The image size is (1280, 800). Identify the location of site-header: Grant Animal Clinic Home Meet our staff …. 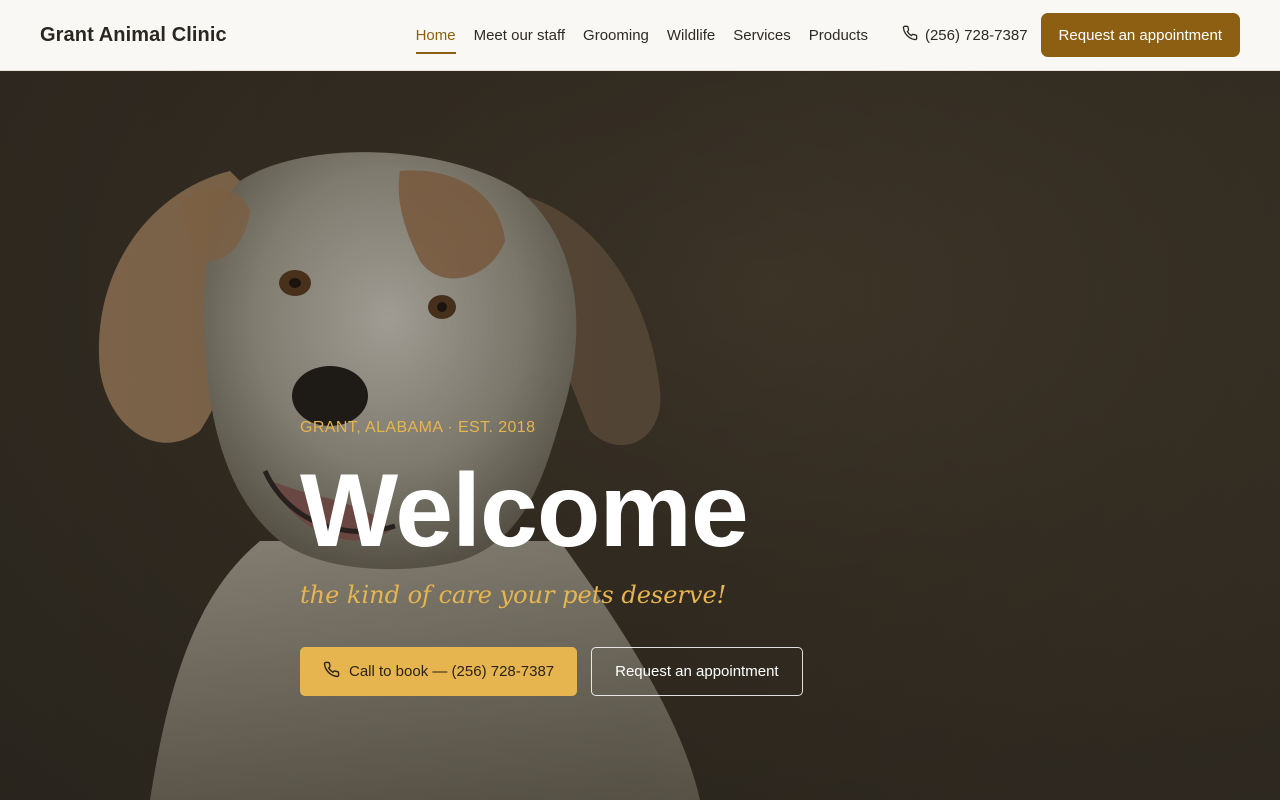
(640, 35).